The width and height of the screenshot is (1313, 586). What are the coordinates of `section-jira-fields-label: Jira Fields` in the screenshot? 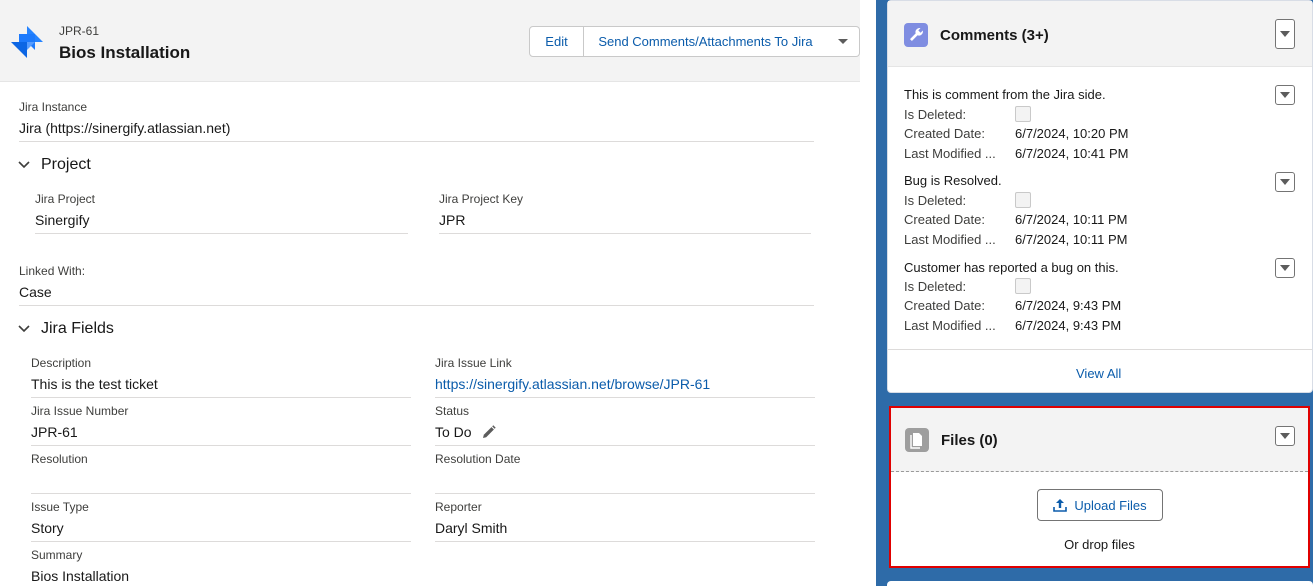 It's located at (77, 328).